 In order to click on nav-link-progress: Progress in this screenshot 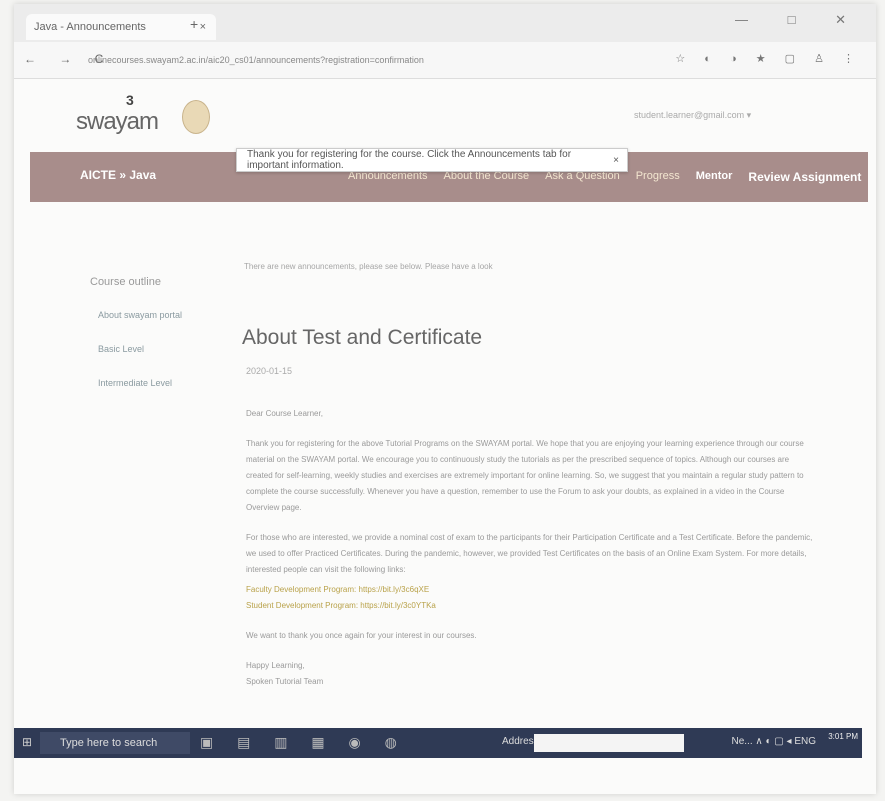, I will do `click(658, 177)`.